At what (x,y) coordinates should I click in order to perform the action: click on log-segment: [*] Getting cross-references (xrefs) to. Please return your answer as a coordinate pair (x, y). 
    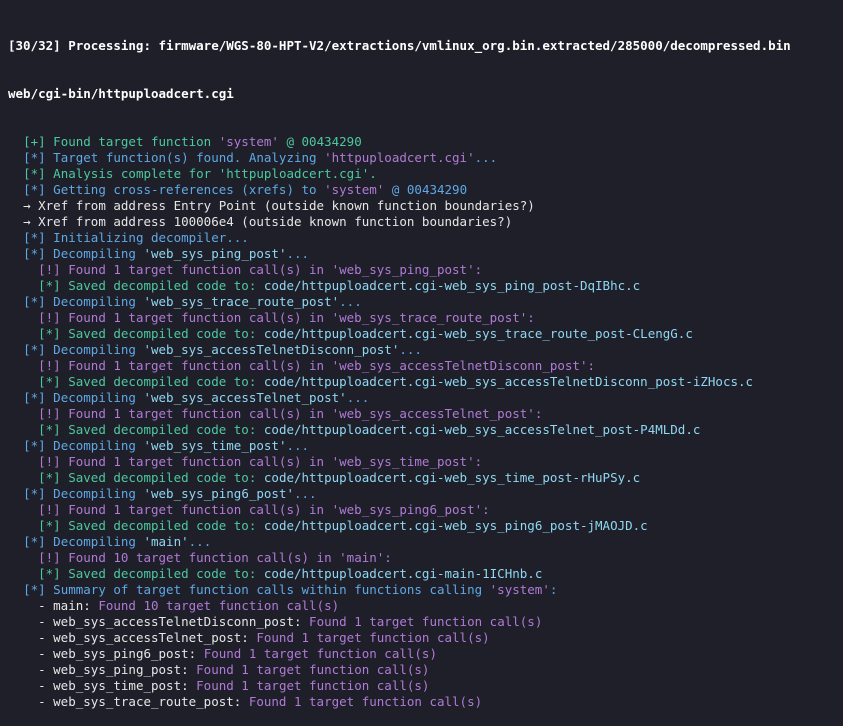
    Looking at the image, I should click on (174, 189).